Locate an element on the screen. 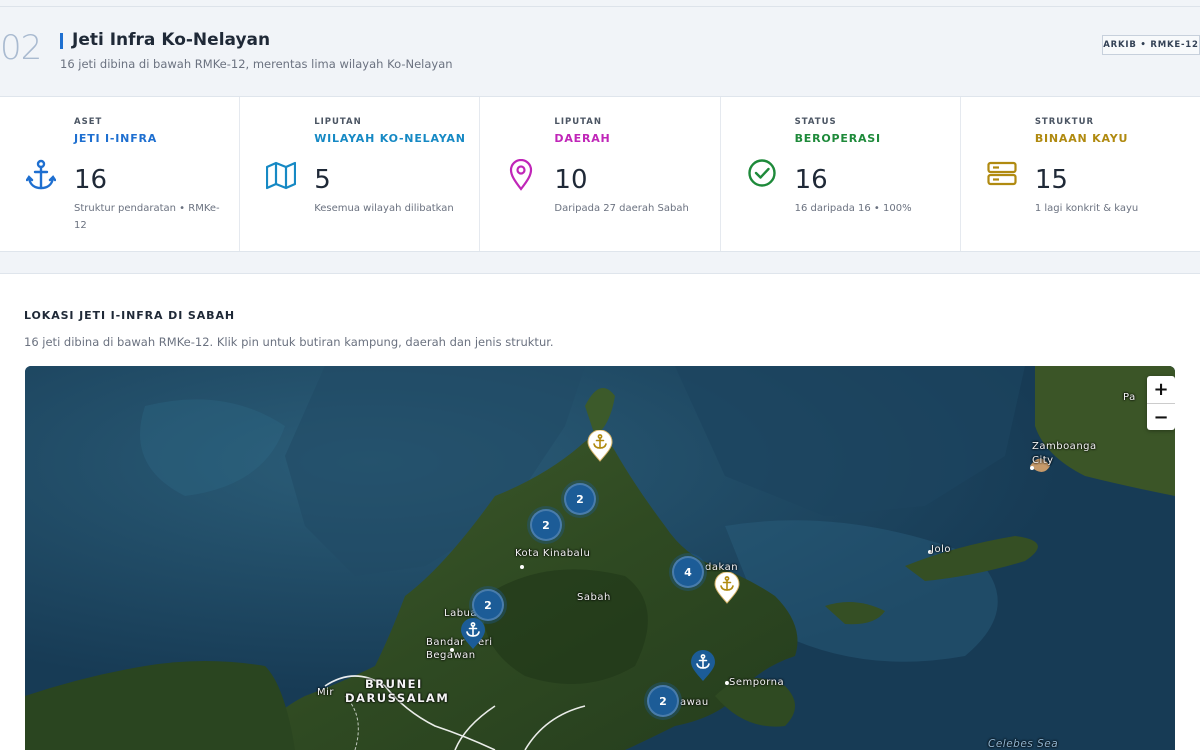  place-zamboanga: Zamboanga is located at coordinates (1064, 446).